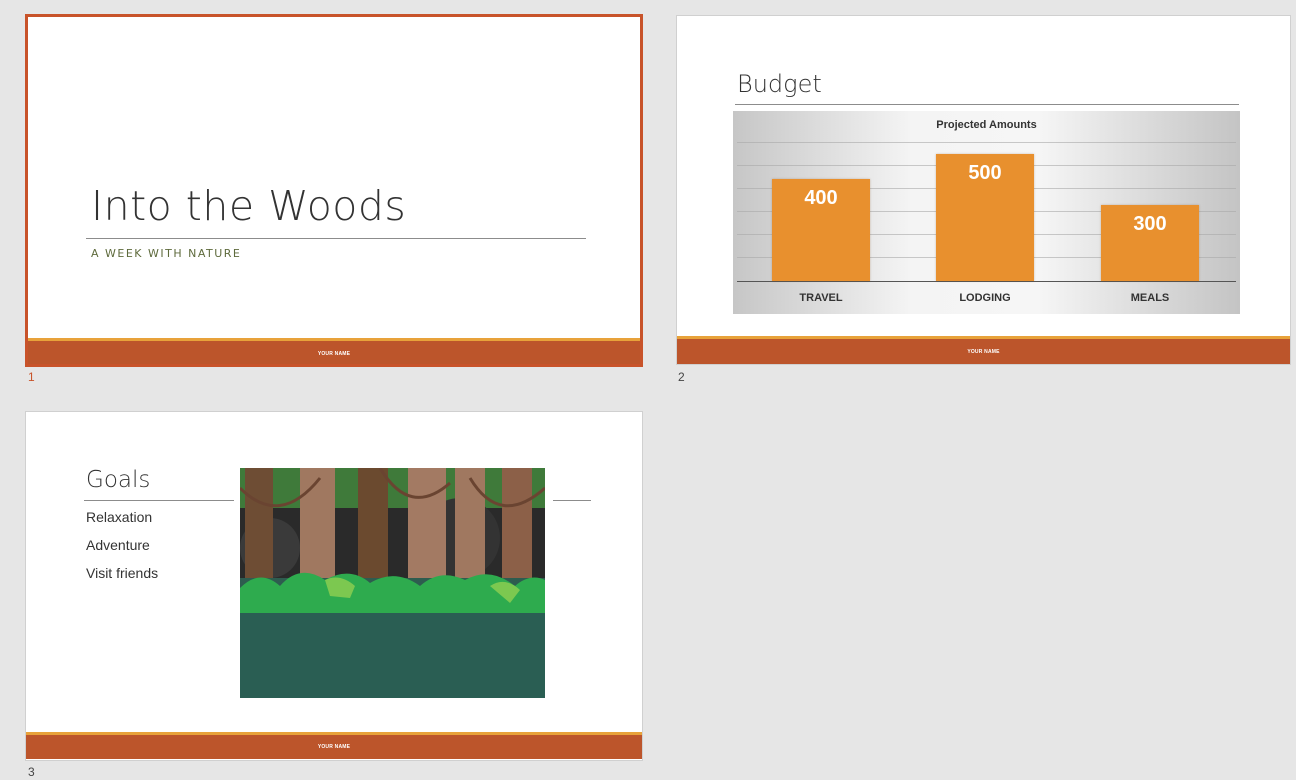 The height and width of the screenshot is (780, 1296). What do you see at coordinates (392, 583) in the screenshot?
I see `forest-illustration` at bounding box center [392, 583].